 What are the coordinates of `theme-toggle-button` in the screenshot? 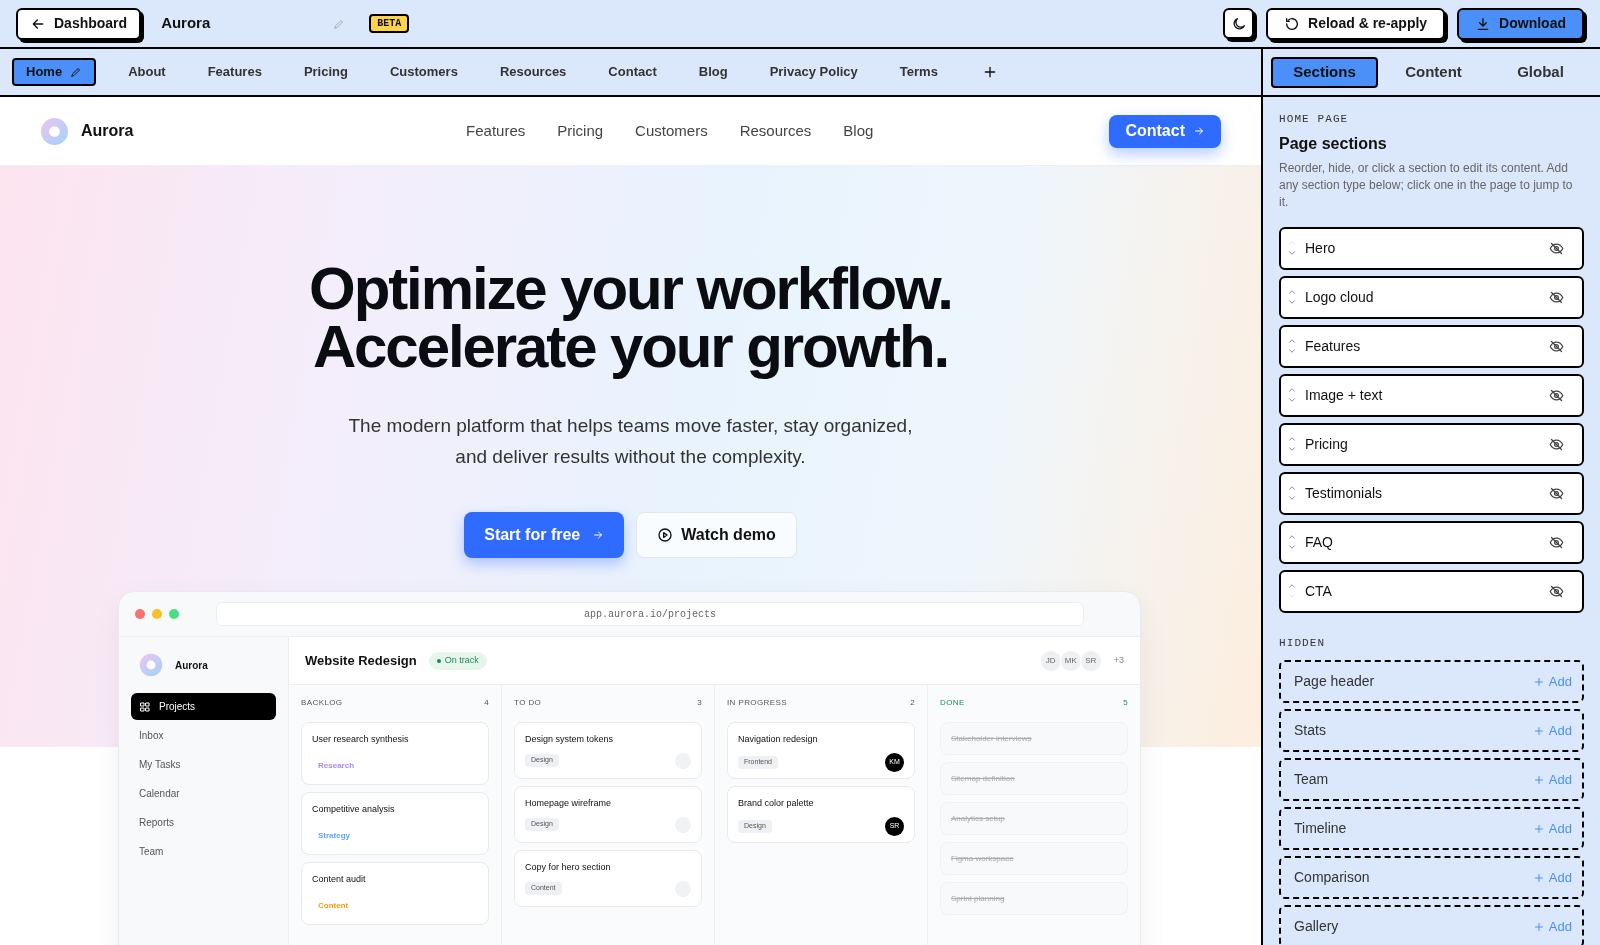 It's located at (1239, 23).